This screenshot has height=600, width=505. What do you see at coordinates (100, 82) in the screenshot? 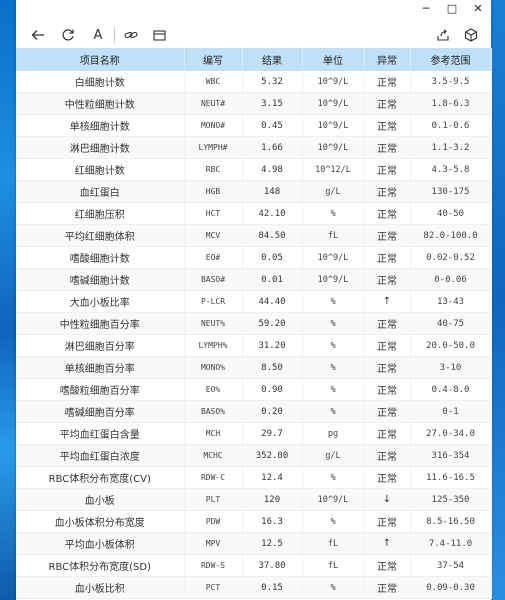
I see `cell-item-name: 白细胞计数` at bounding box center [100, 82].